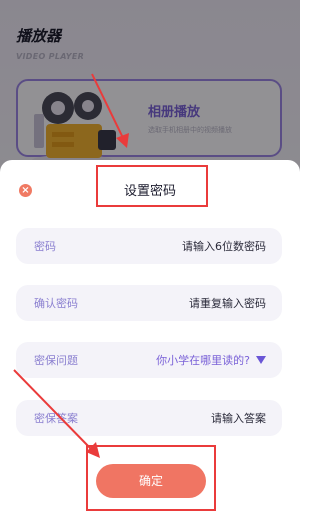 Image resolution: width=320 pixels, height=515 pixels. I want to click on confirm-password-placeholder: 请重复输入密码, so click(227, 303).